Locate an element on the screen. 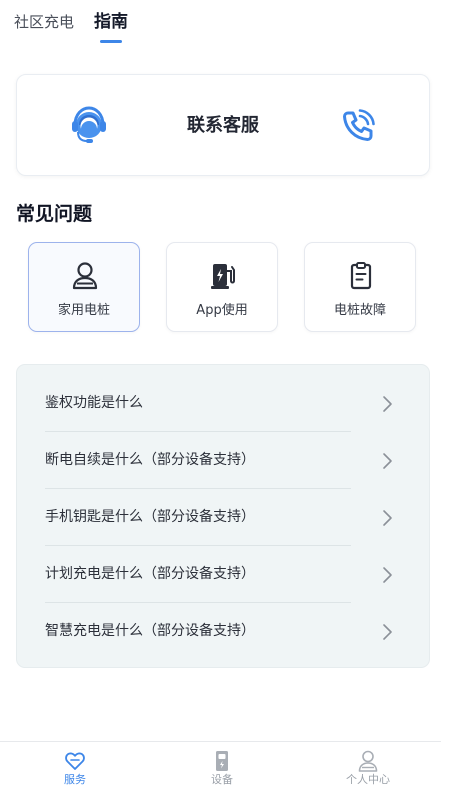 Image resolution: width=450 pixels, height=800 pixels. nav-personal-center-label: 个人中心 is located at coordinates (368, 779).